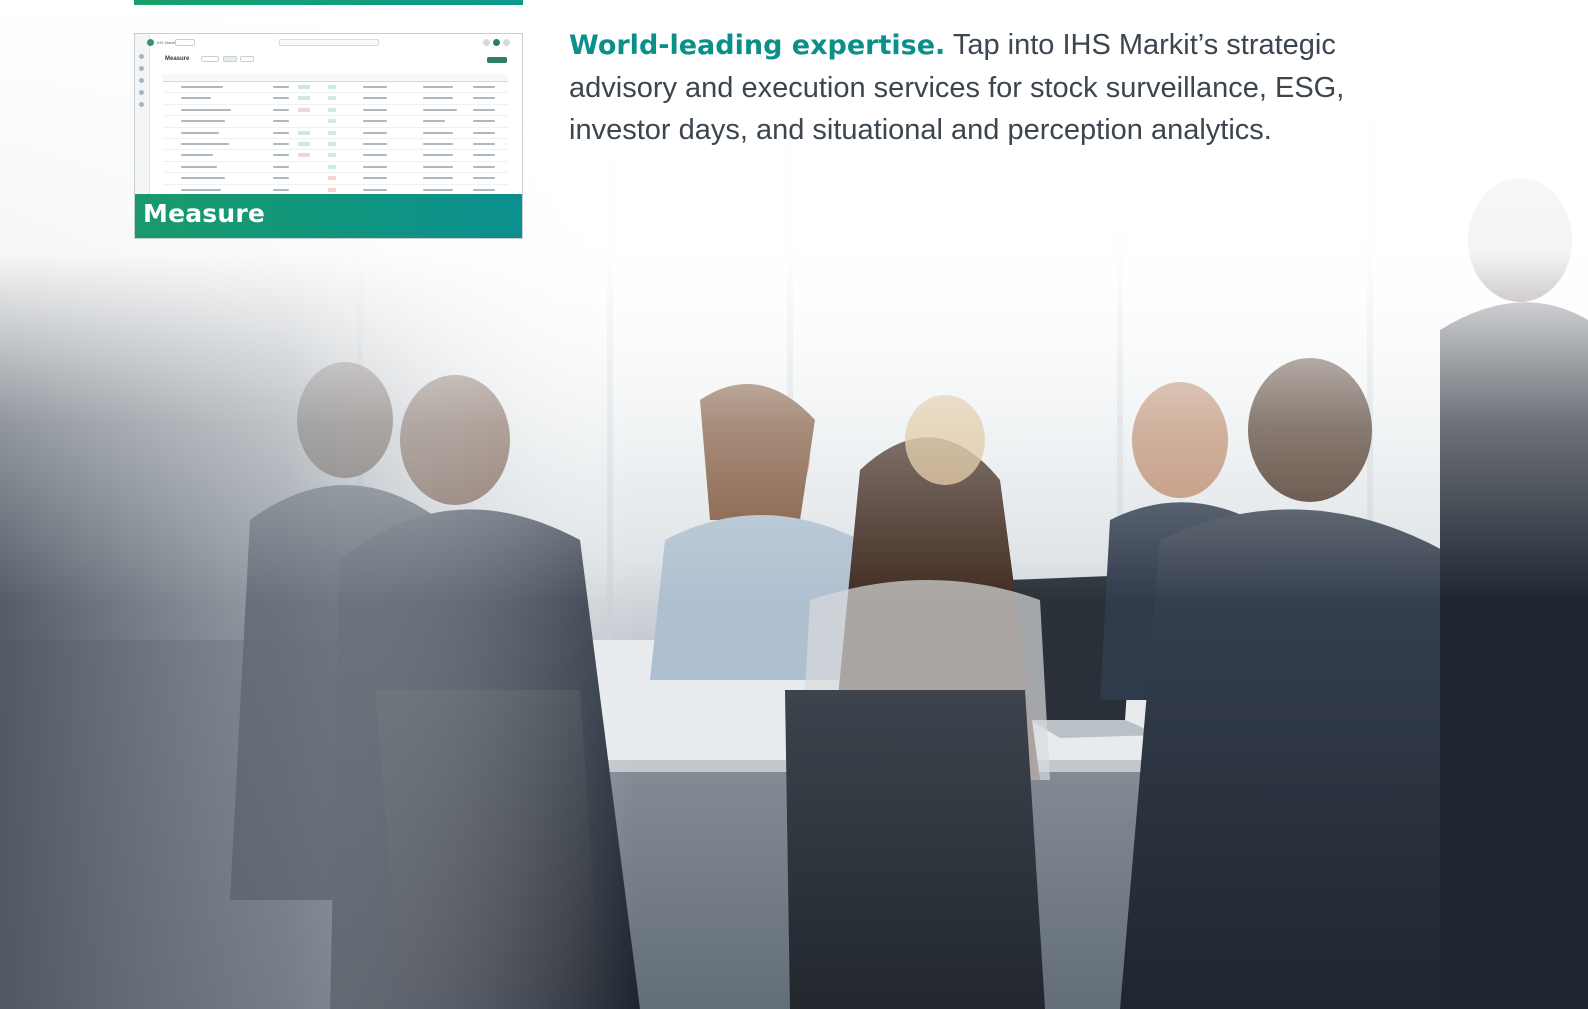  Describe the element at coordinates (757, 45) in the screenshot. I see `intro-lead: World-leading expertise.` at that location.